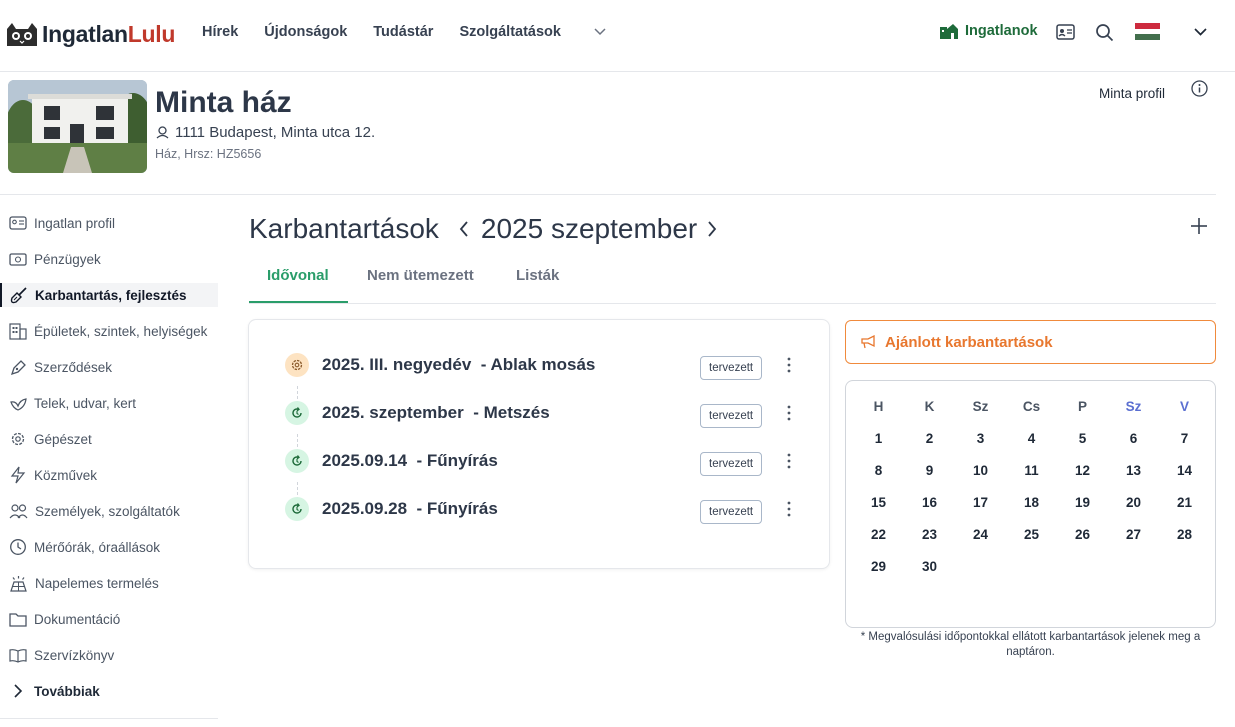  What do you see at coordinates (1184, 479) in the screenshot?
I see `calendar-day: 14` at bounding box center [1184, 479].